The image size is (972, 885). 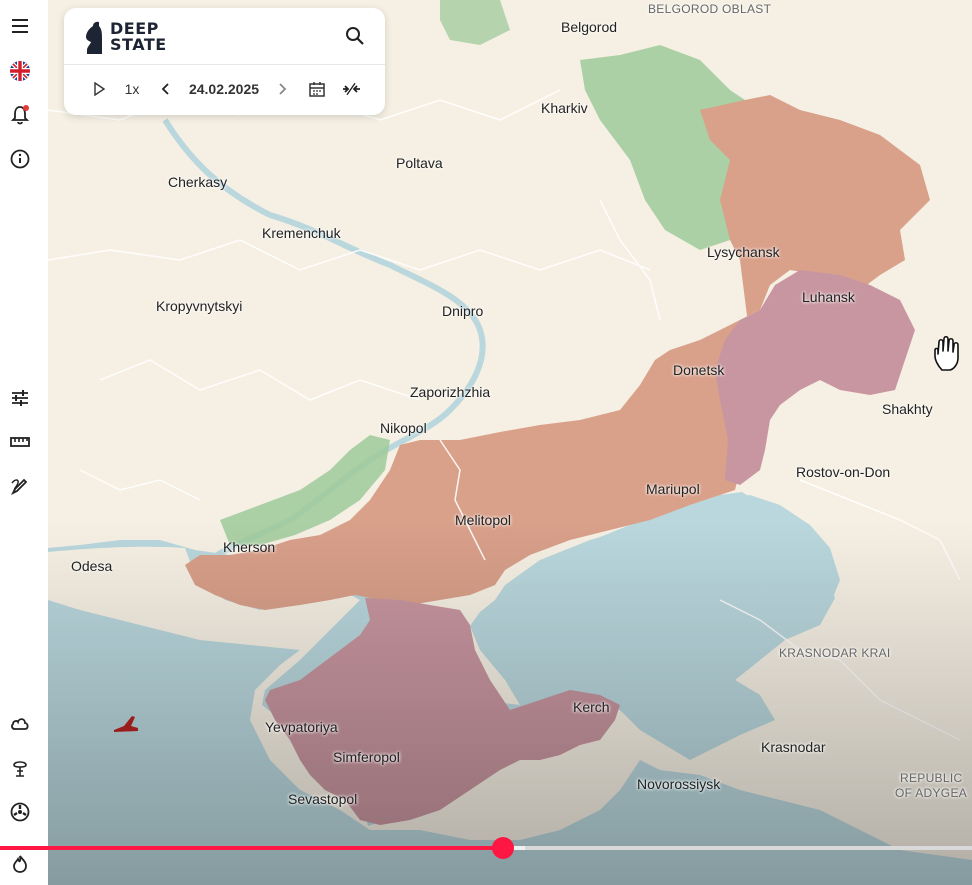 What do you see at coordinates (20, 115) in the screenshot?
I see `bell-icon` at bounding box center [20, 115].